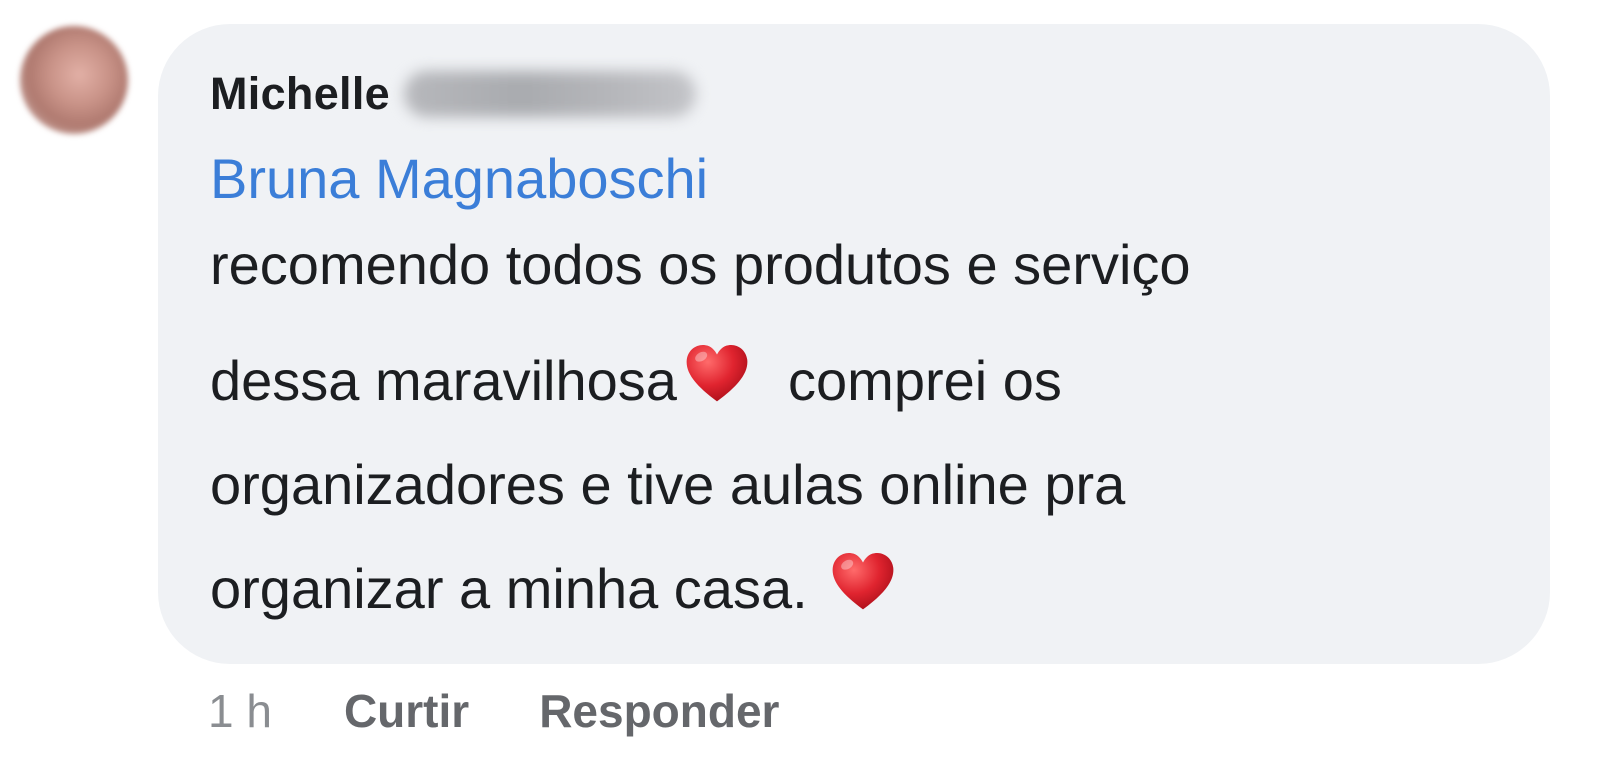  Describe the element at coordinates (406, 711) in the screenshot. I see `like-button: Curtir` at that location.